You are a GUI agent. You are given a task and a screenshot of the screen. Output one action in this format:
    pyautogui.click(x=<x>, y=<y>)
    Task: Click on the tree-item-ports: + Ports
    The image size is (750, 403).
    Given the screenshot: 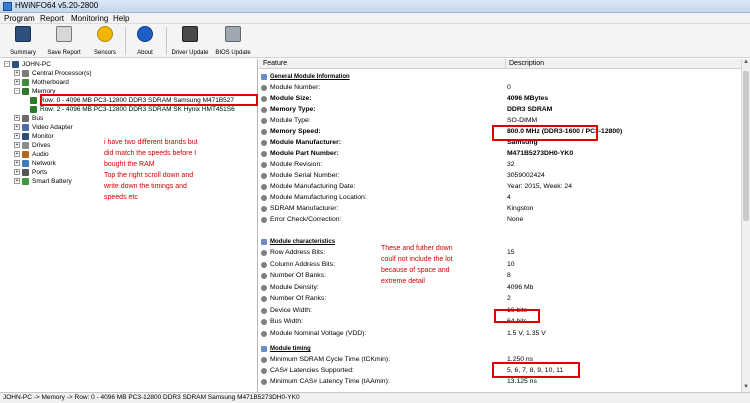 What is the action you would take?
    pyautogui.click(x=30, y=172)
    